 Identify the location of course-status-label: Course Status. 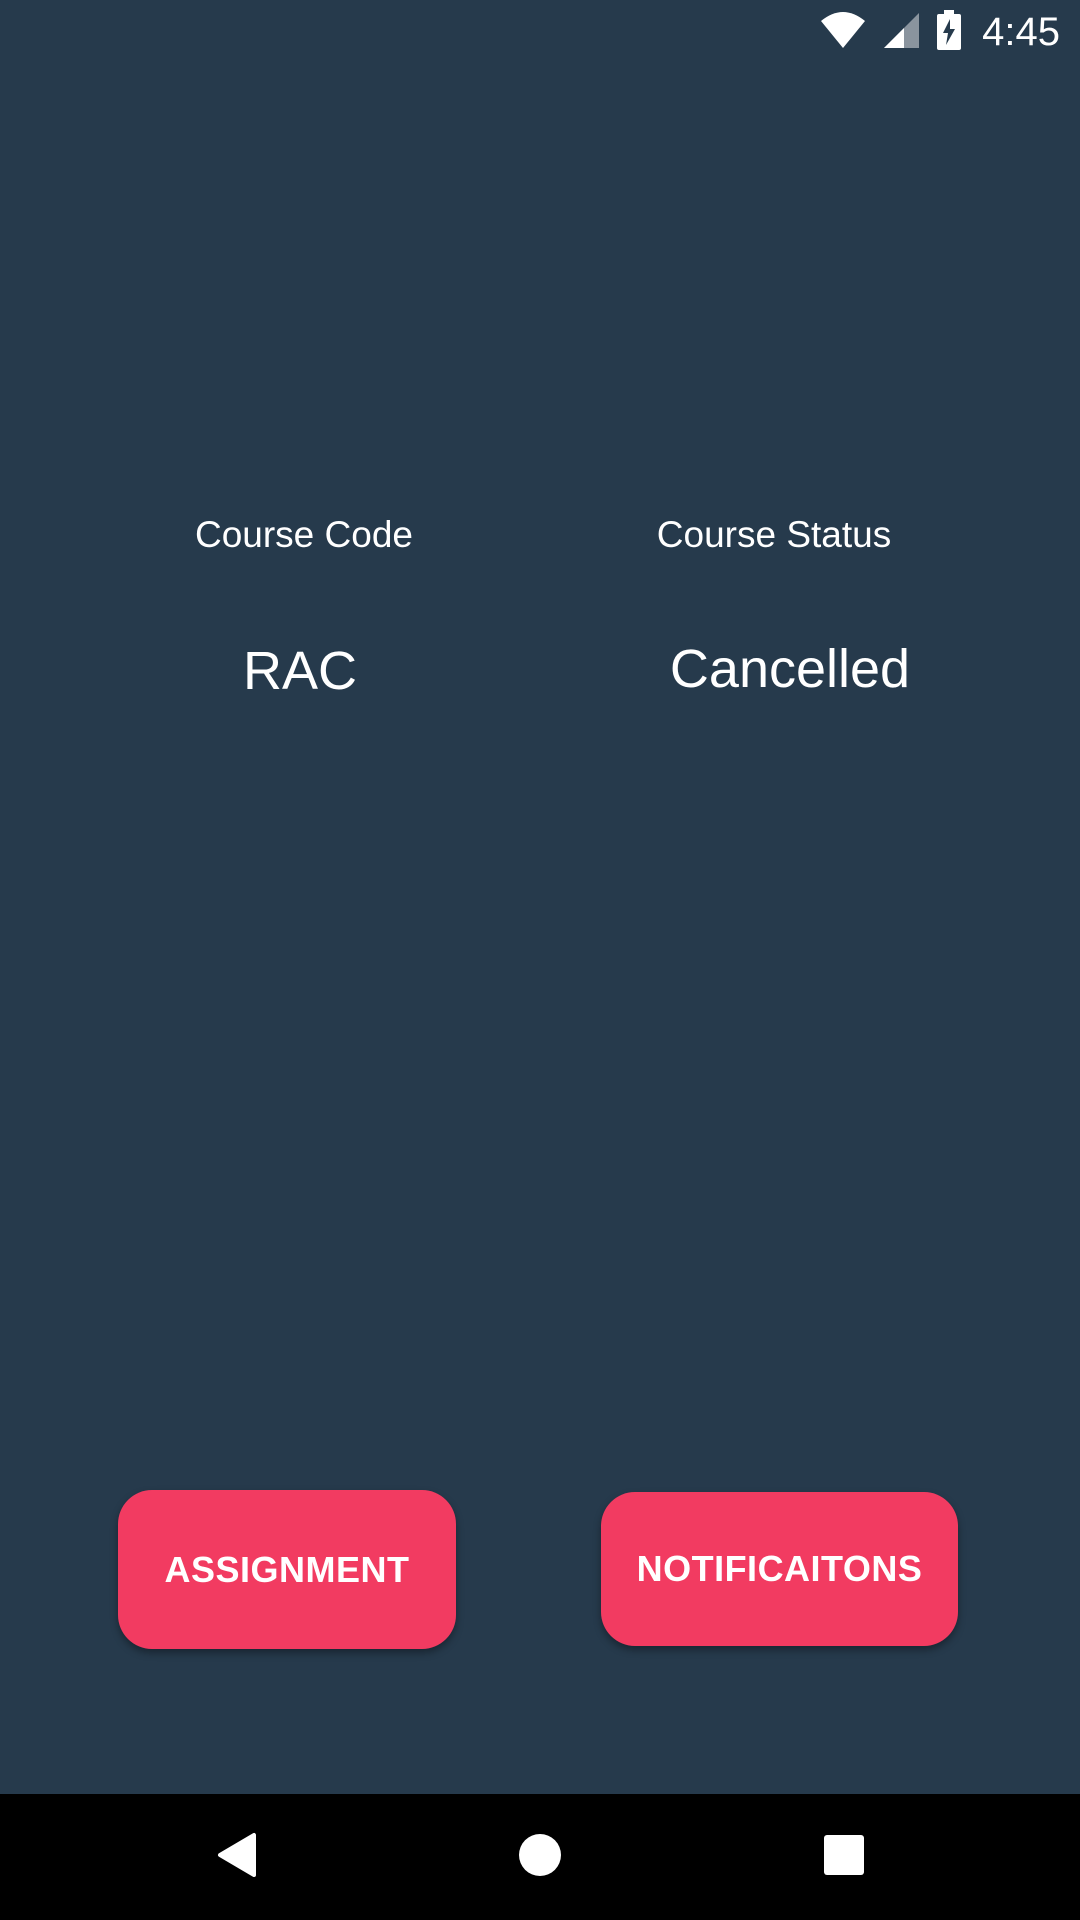
(774, 534).